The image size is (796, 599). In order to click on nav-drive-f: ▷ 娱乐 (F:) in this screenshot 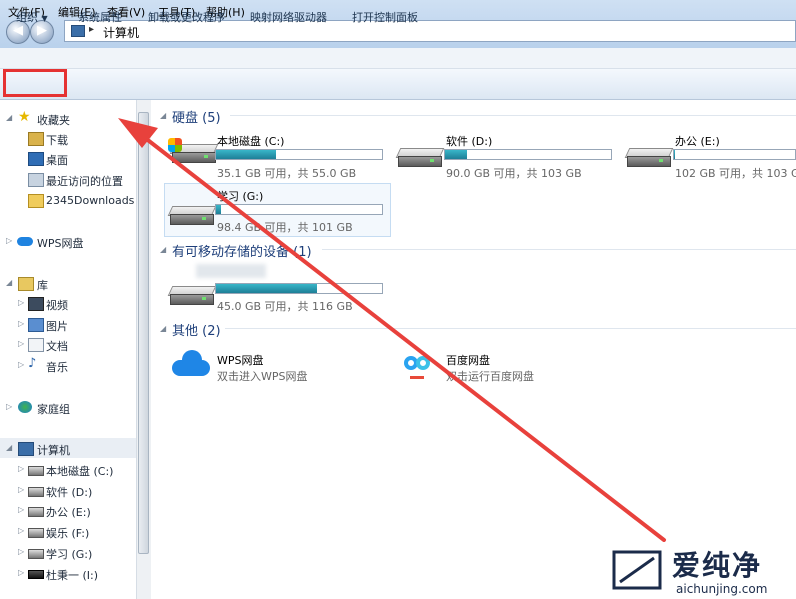, I will do `click(68, 531)`.